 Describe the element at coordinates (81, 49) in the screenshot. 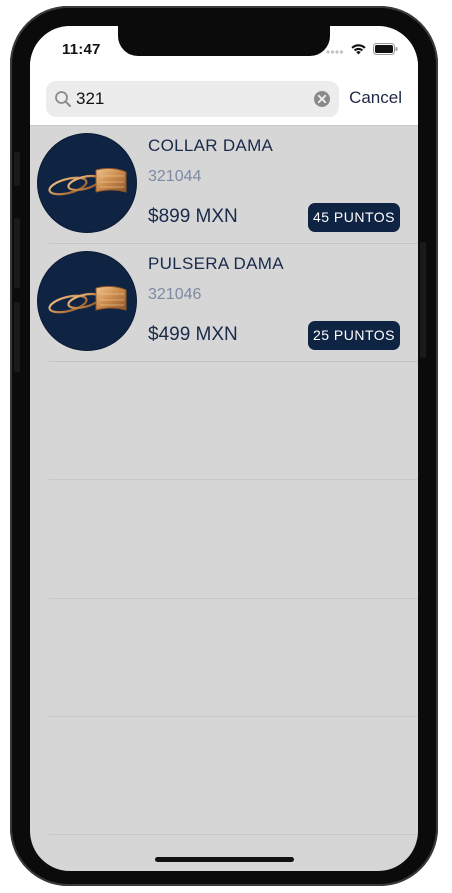

I see `status-time: 11:47` at that location.